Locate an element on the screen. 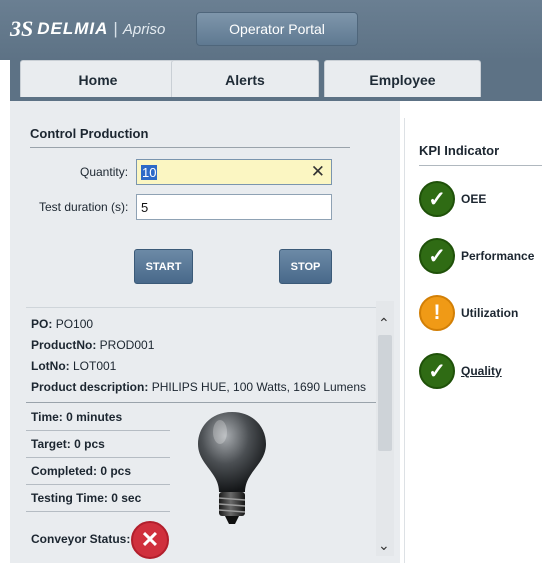  tab-bar: Home Alerts Employee is located at coordinates (276, 79).